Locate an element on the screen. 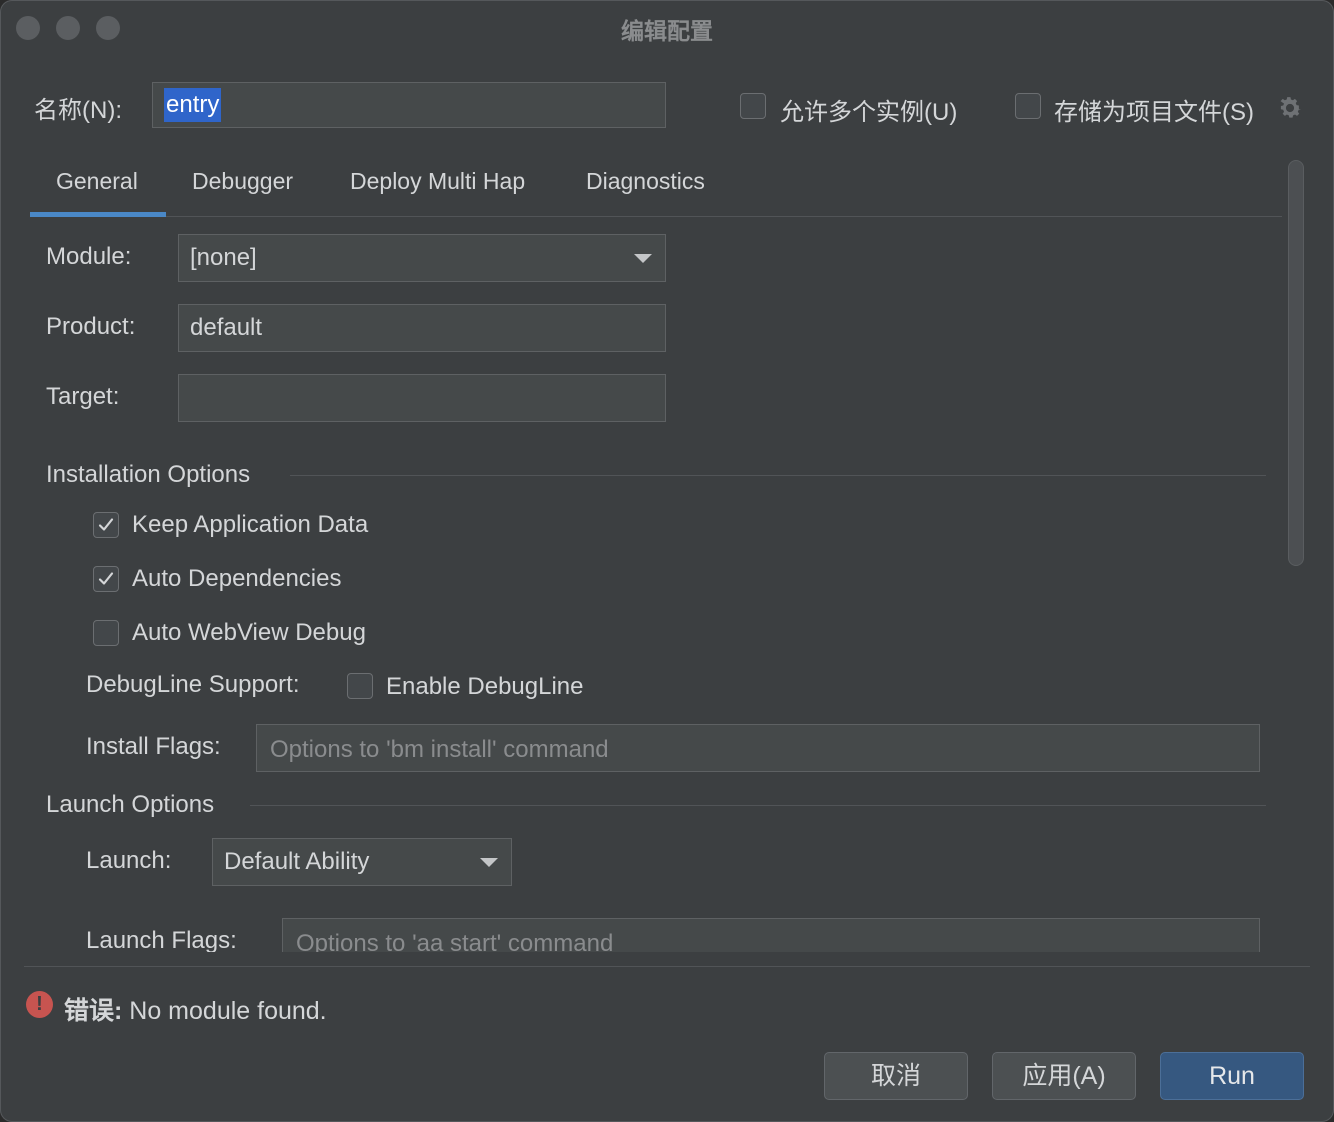 This screenshot has width=1334, height=1122. install-flags-input: Options to 'bm install' command is located at coordinates (758, 748).